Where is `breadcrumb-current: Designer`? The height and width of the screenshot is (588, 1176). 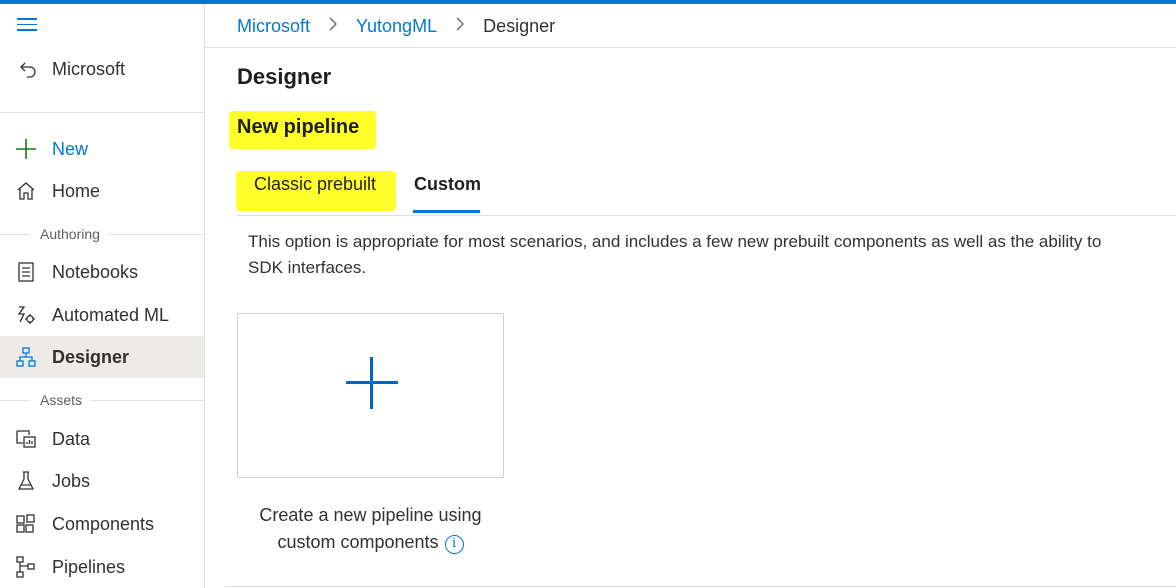 breadcrumb-current: Designer is located at coordinates (519, 25).